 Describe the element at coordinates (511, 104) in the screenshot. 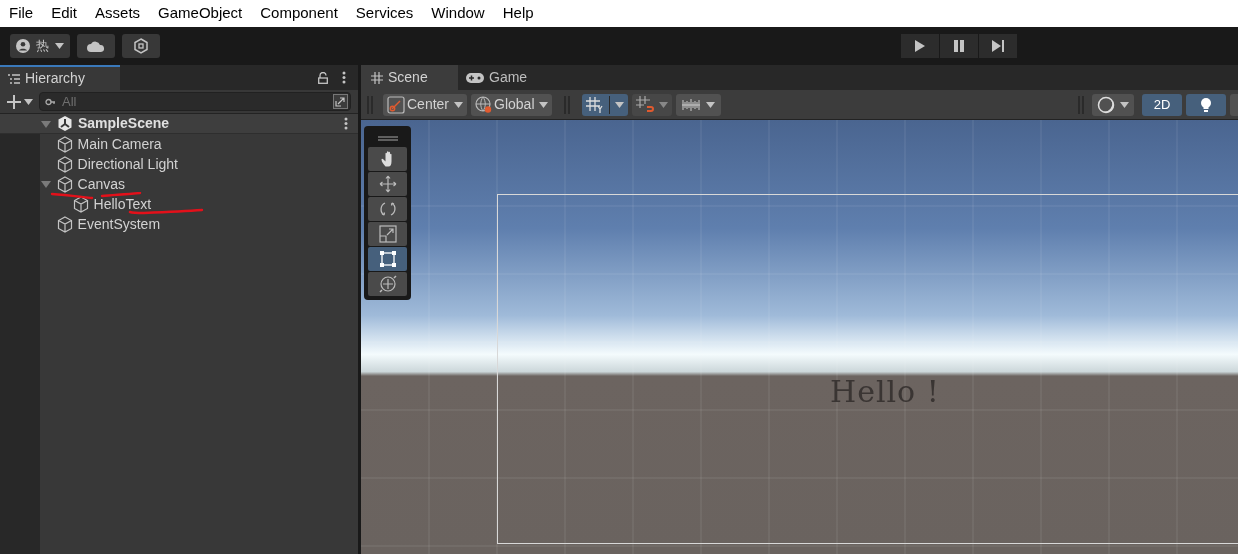

I see `pivot-rotation-dropdown: Global` at that location.